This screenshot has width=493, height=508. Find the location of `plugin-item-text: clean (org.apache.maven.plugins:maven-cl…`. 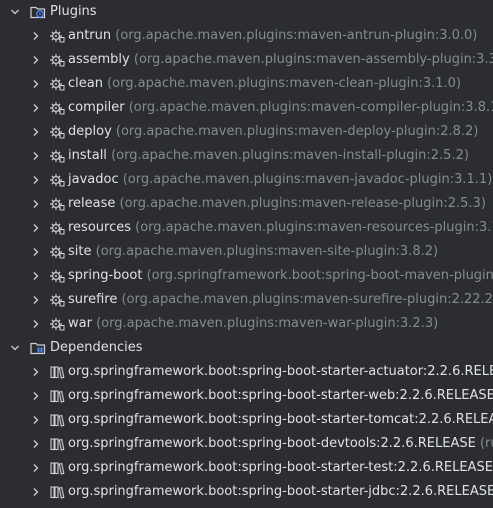

plugin-item-text: clean (org.apache.maven.plugins:maven-cl… is located at coordinates (264, 84).